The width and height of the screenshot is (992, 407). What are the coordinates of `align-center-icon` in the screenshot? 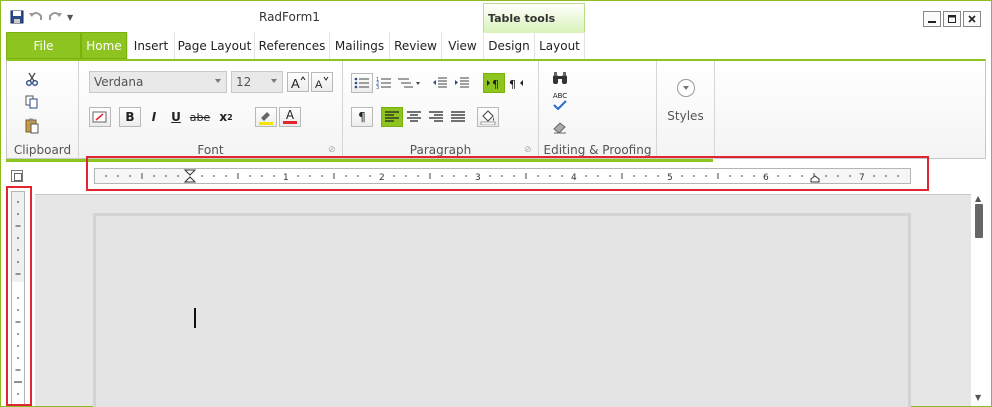 It's located at (414, 116).